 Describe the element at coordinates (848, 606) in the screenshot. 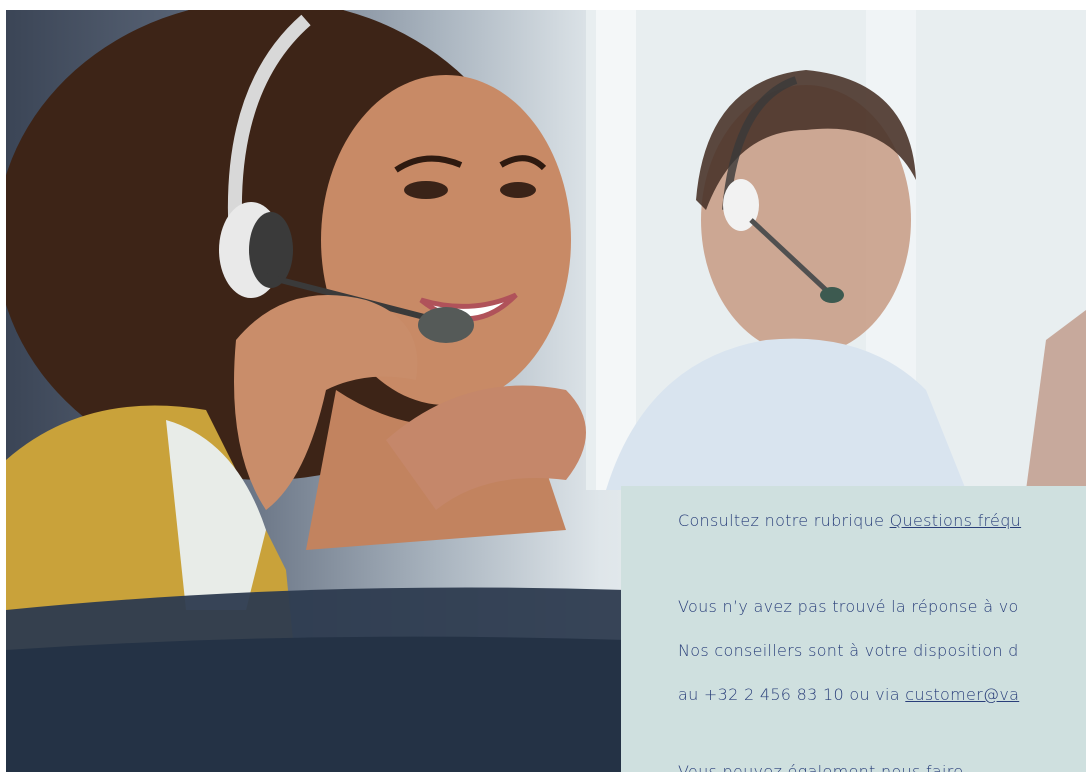

I see `no-answer-text: Vous n’y avez pas trouvé la réponse à vo` at that location.